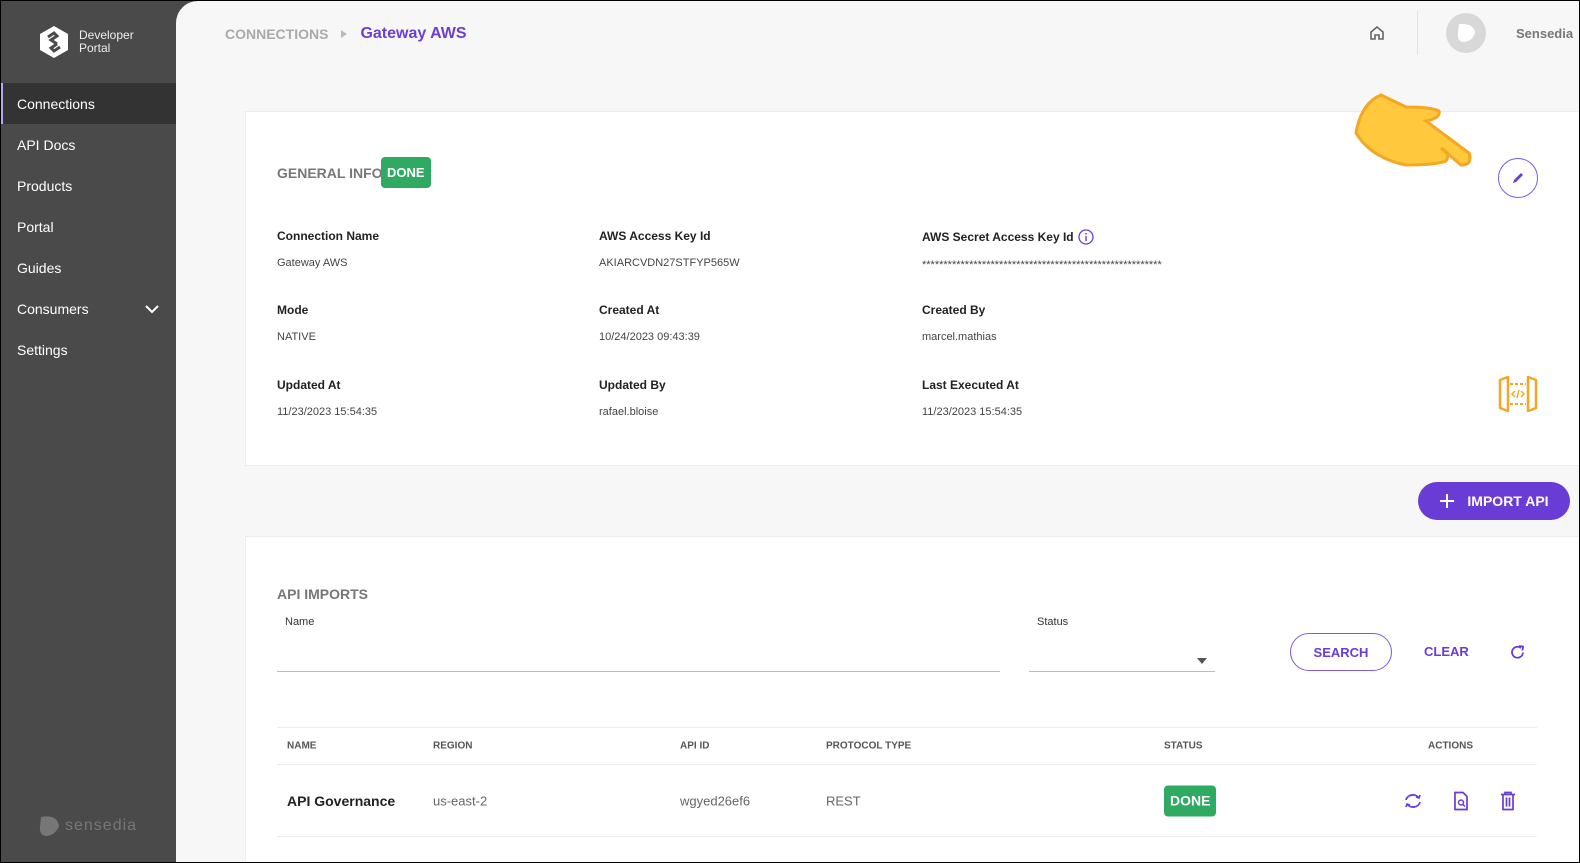 This screenshot has height=863, width=1580. I want to click on col-api-id: API ID, so click(695, 746).